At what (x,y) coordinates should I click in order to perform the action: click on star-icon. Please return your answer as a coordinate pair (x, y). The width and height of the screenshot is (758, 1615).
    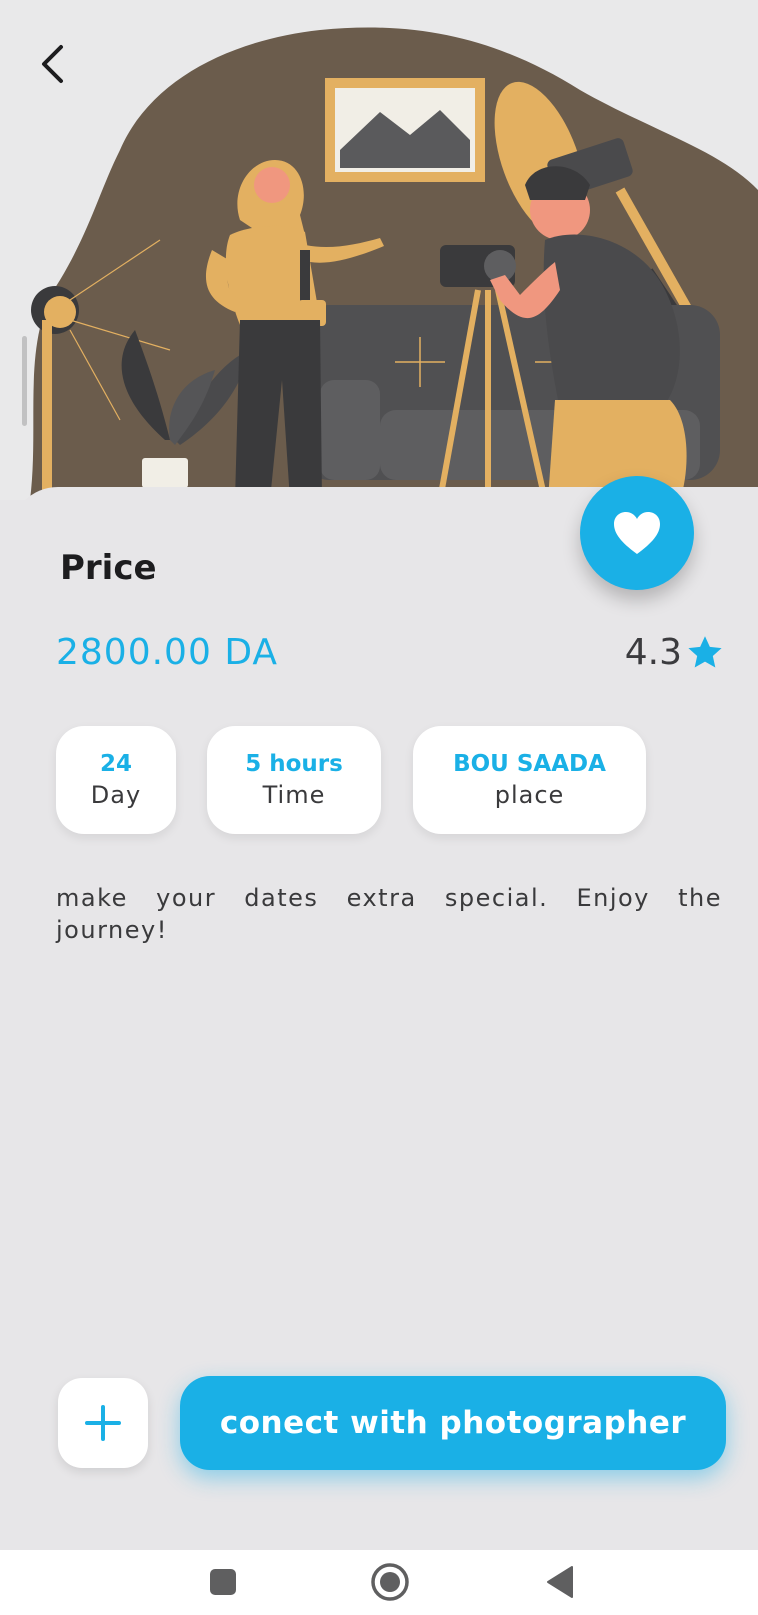
    Looking at the image, I should click on (705, 651).